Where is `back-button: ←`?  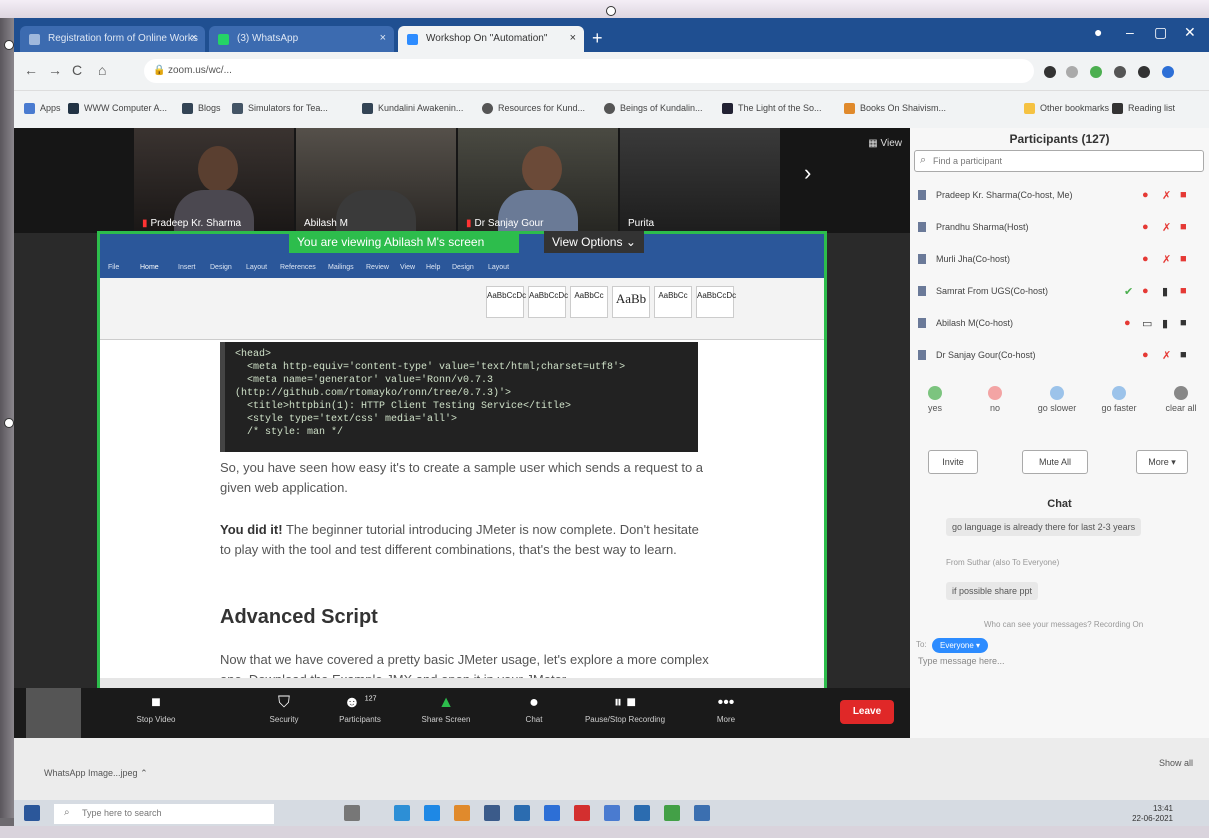
back-button: ← is located at coordinates (31, 70).